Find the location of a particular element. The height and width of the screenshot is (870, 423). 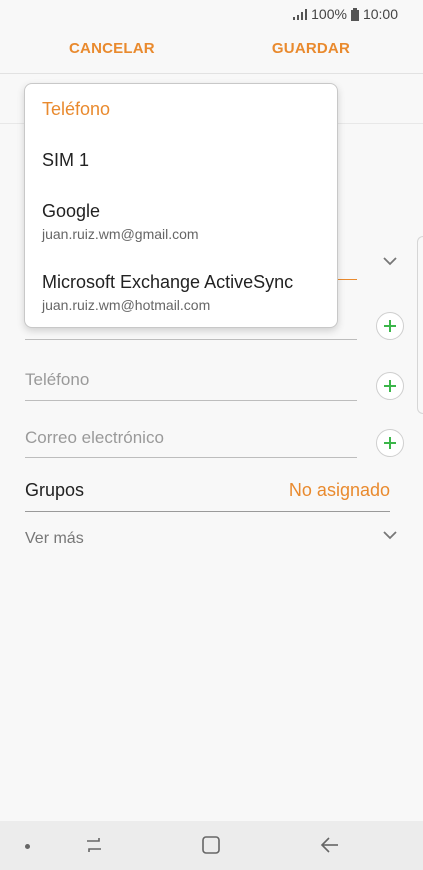

add-email-button is located at coordinates (390, 443).